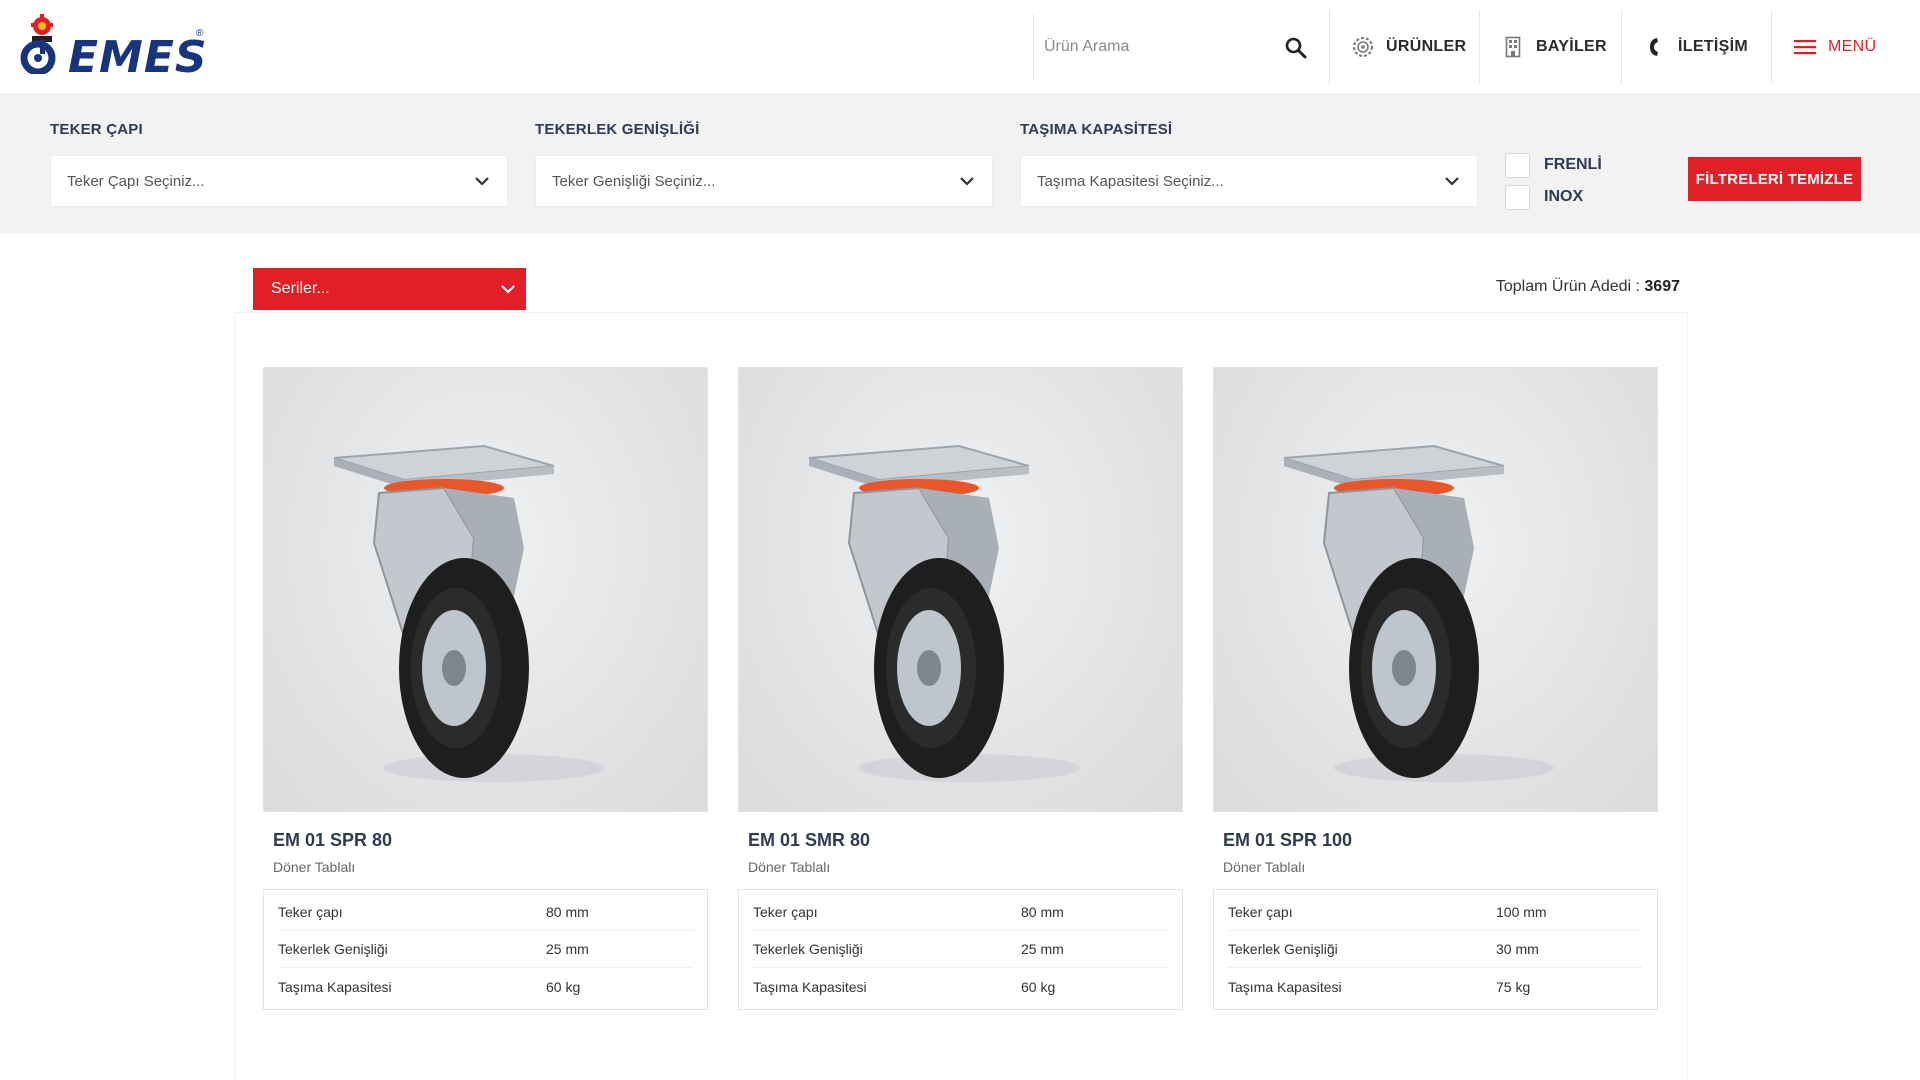  I want to click on frenli-option: FRENLİ, so click(1553, 165).